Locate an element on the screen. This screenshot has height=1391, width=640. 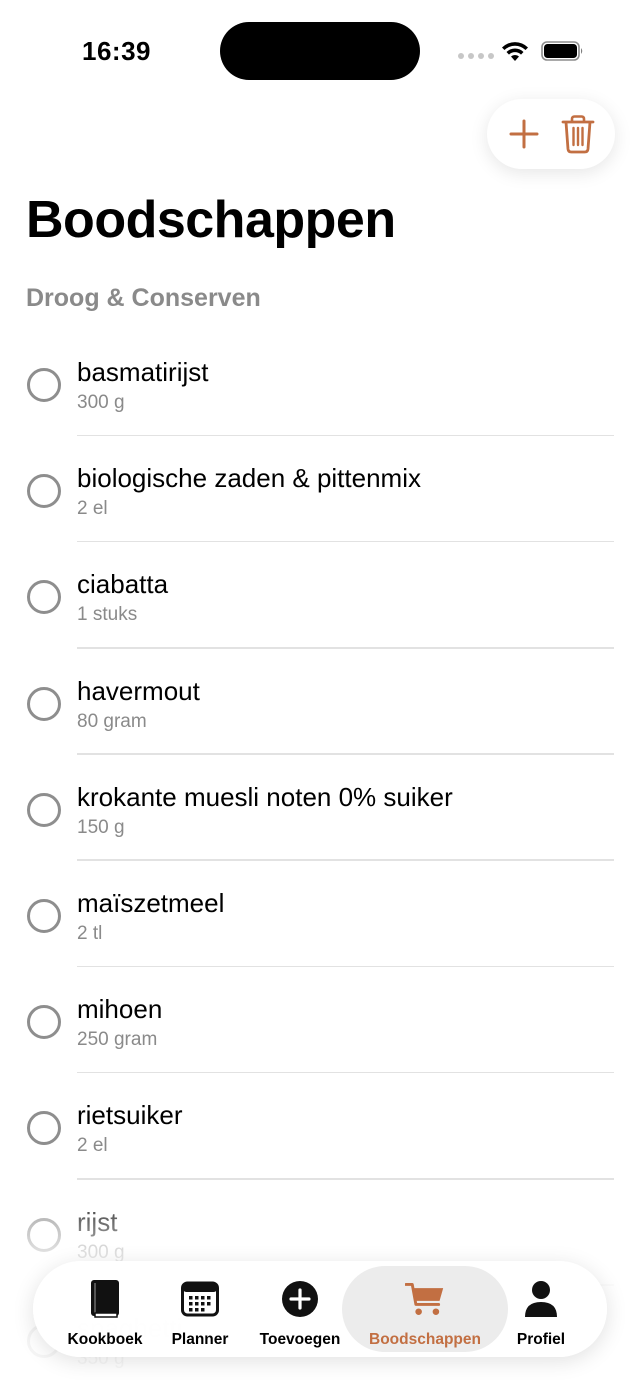
item-name: maïszetmeel is located at coordinates (151, 902).